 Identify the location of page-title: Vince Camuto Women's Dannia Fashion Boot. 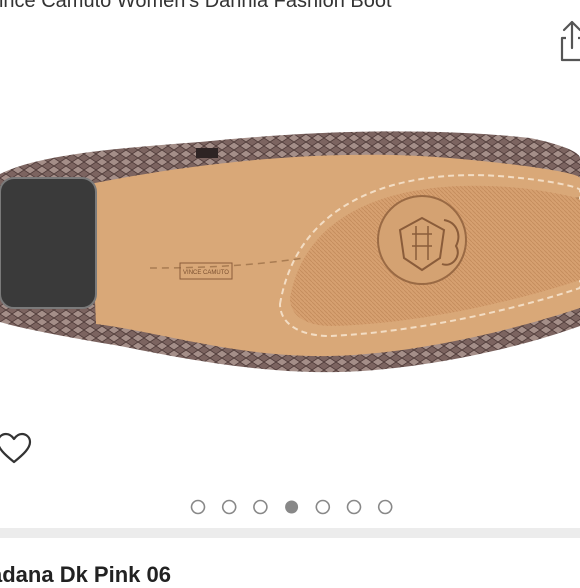
(196, 6).